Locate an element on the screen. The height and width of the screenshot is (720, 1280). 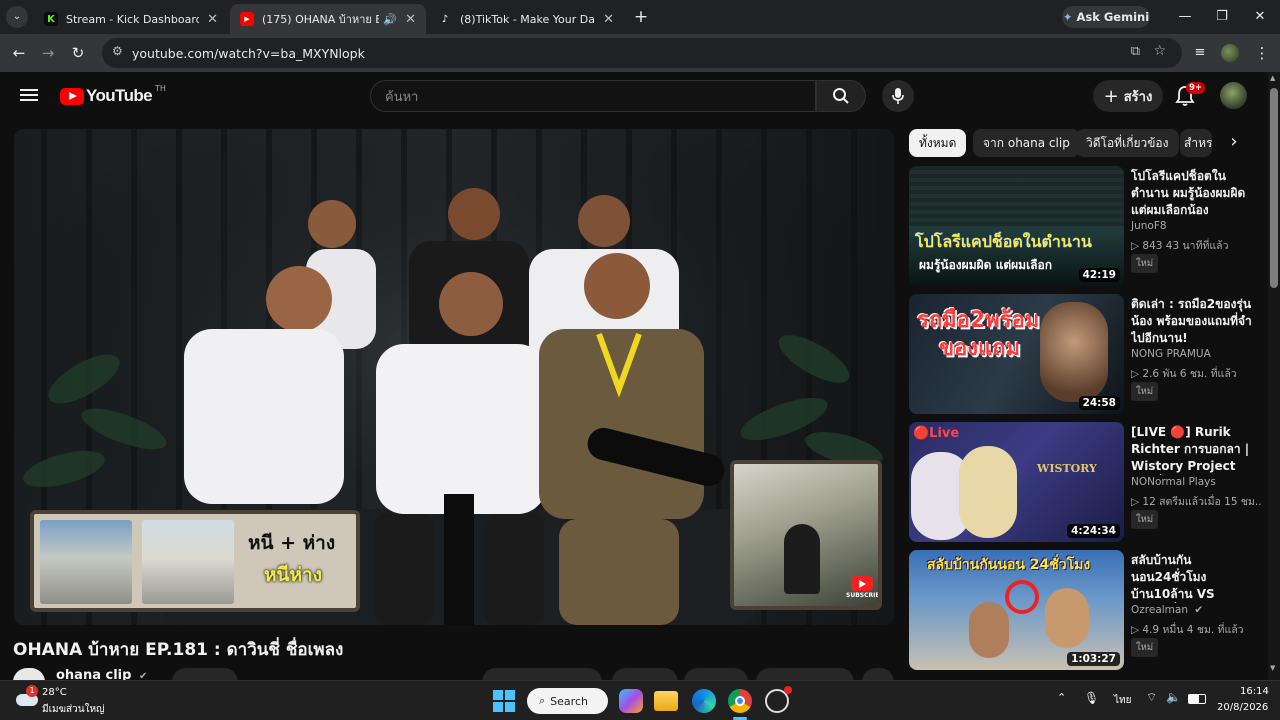
browser-menu-icon: ⋮ is located at coordinates (1262, 53).